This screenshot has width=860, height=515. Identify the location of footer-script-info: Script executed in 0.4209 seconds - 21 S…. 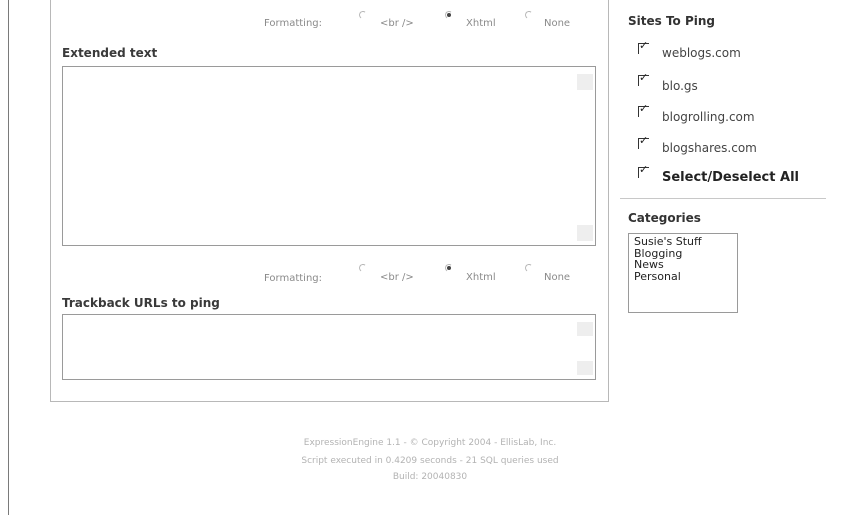
(430, 461).